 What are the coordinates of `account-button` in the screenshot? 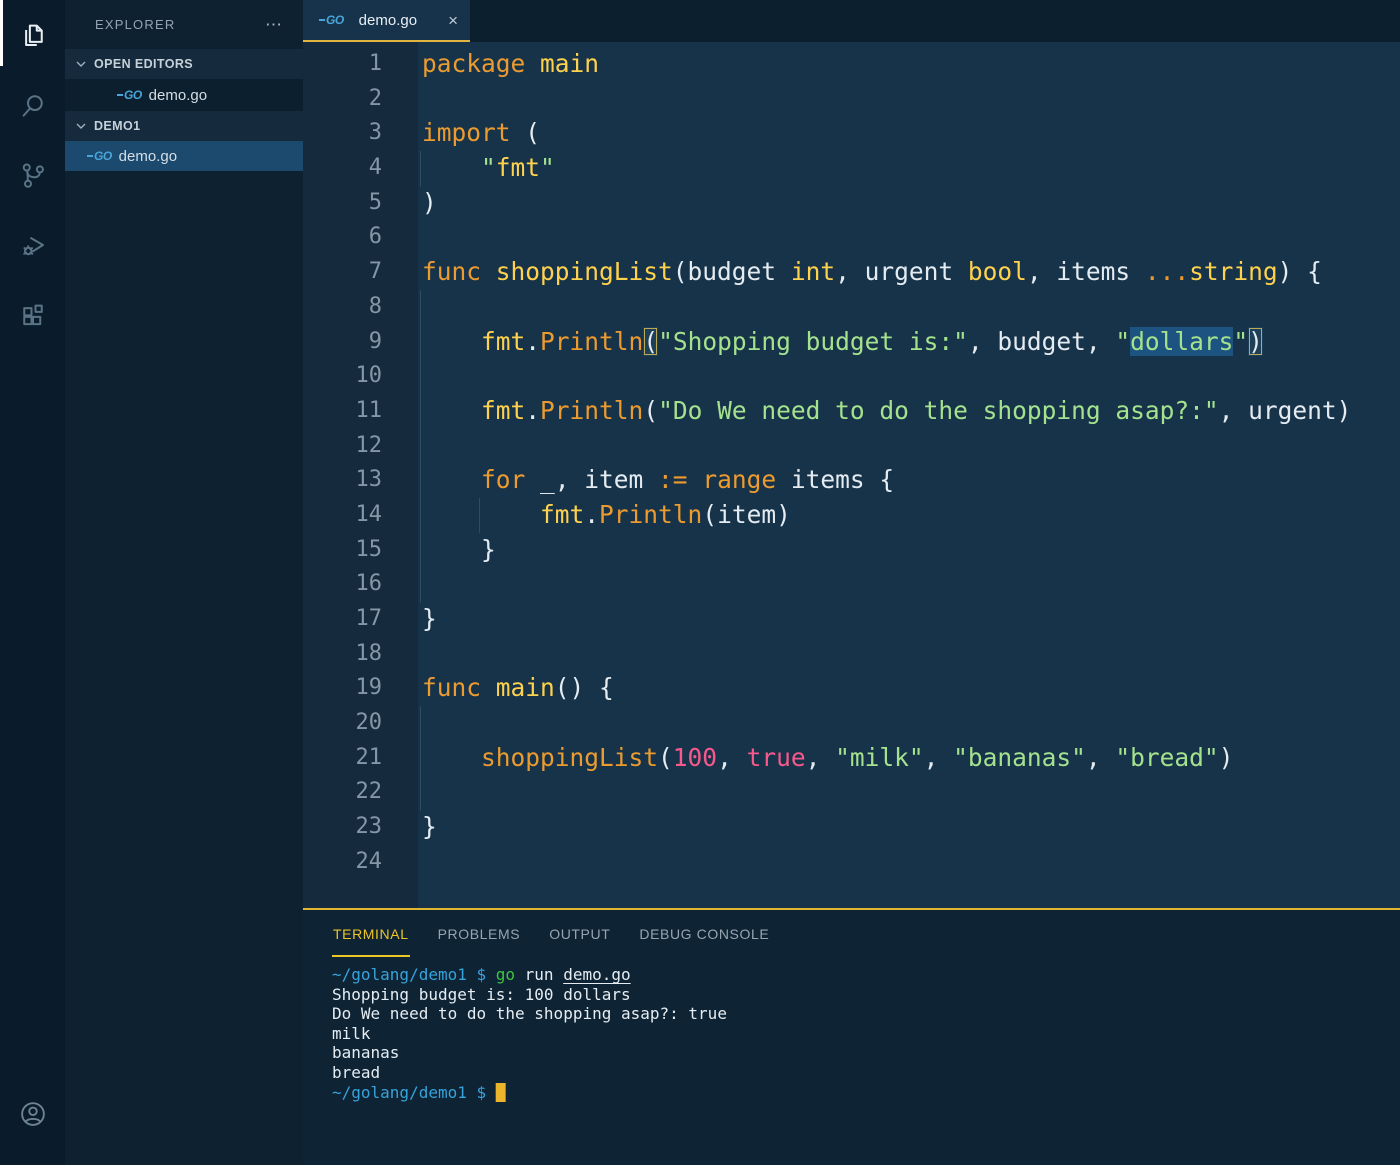 It's located at (32, 1114).